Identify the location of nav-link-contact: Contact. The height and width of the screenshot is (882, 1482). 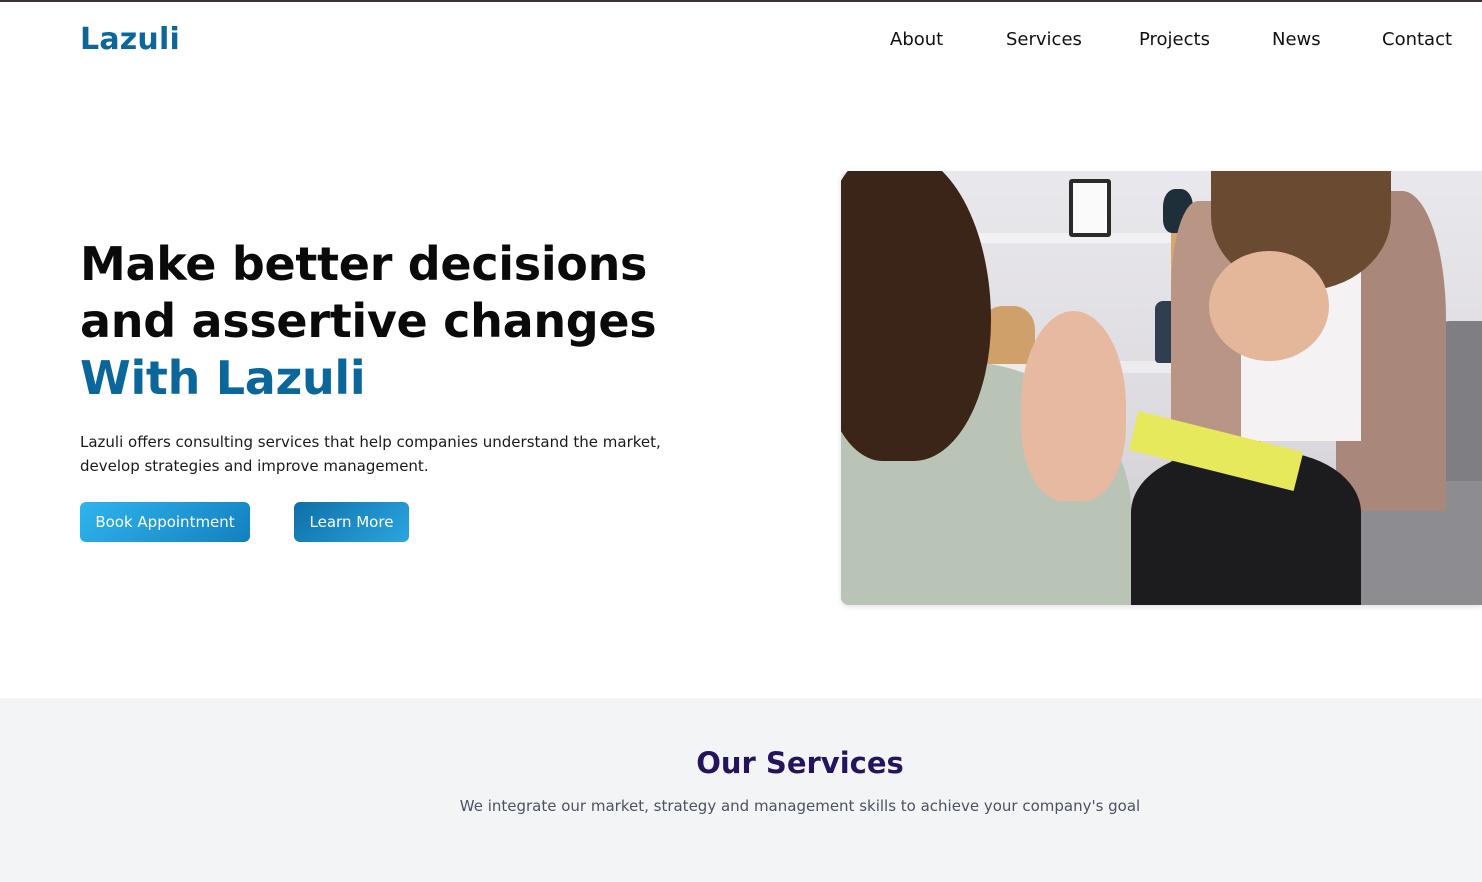
(1417, 39).